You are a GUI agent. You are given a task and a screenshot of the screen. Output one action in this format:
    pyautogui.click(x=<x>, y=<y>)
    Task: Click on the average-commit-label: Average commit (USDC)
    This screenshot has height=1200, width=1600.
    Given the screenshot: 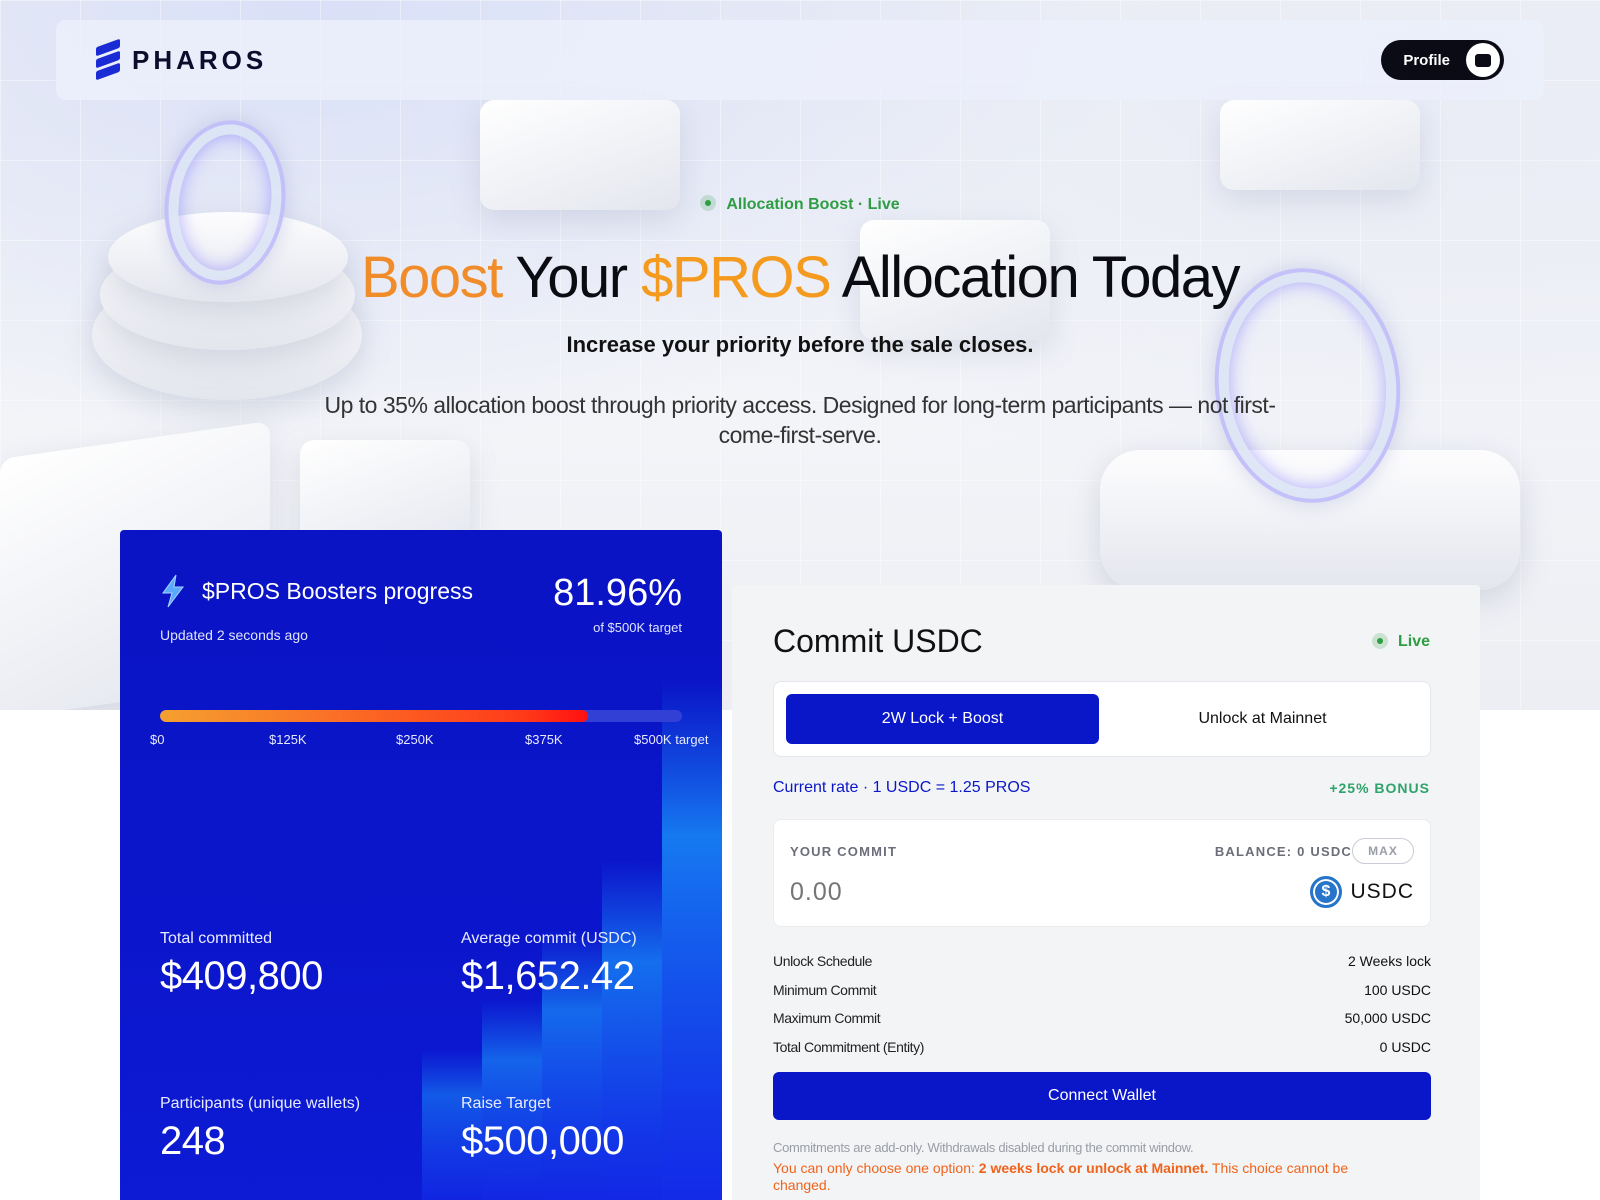 What is the action you would take?
    pyautogui.click(x=549, y=938)
    